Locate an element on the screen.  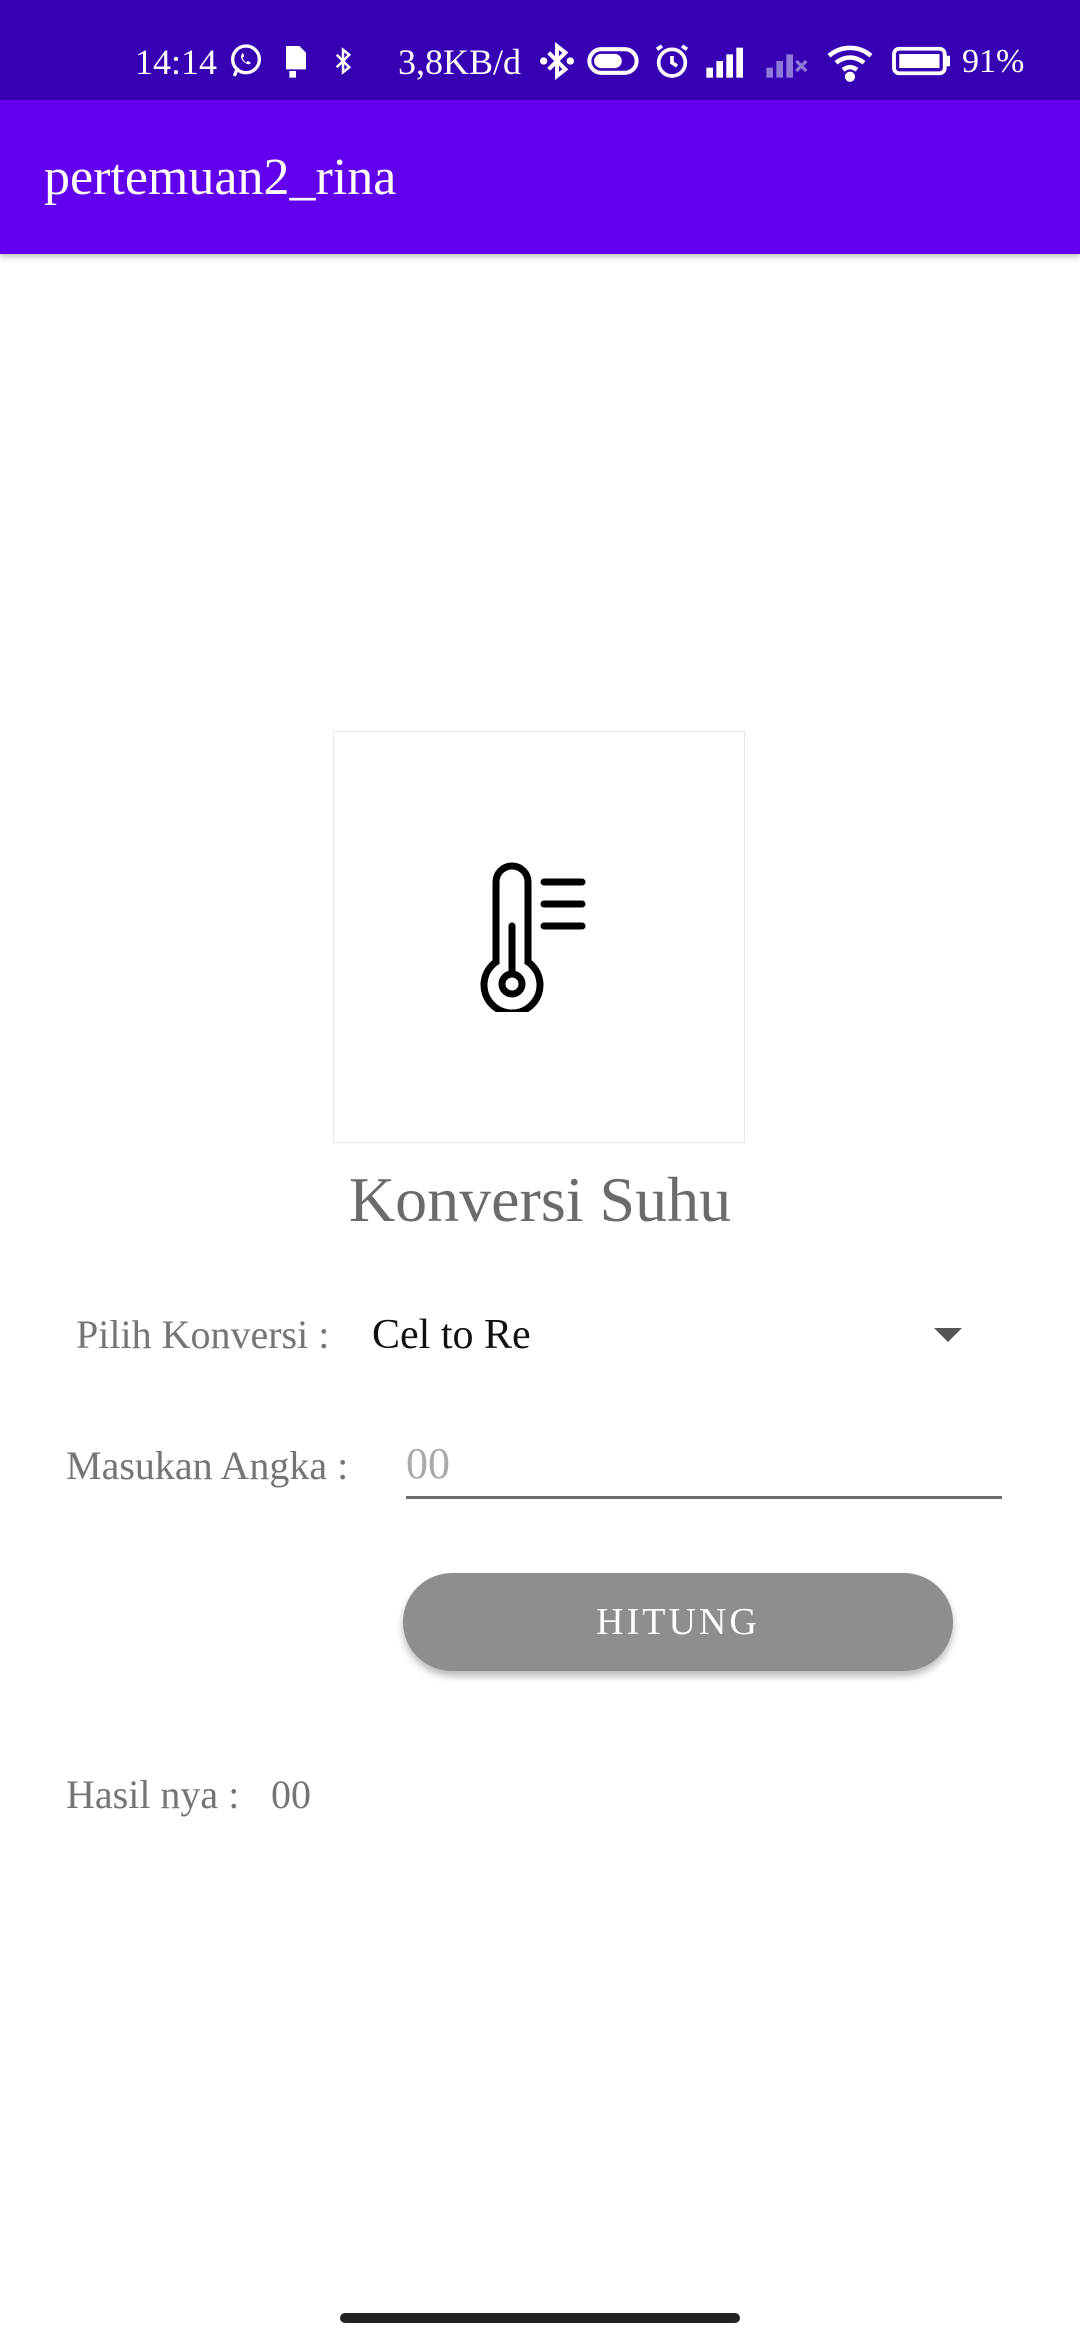
status-time: 14:14 is located at coordinates (176, 62).